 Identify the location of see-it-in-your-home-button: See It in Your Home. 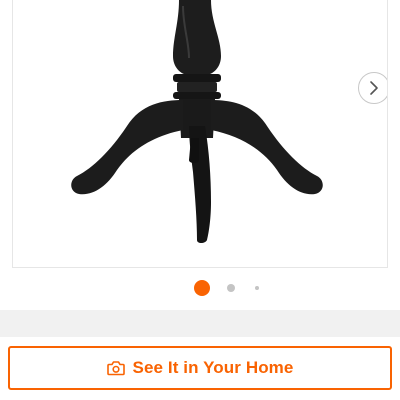
(200, 368).